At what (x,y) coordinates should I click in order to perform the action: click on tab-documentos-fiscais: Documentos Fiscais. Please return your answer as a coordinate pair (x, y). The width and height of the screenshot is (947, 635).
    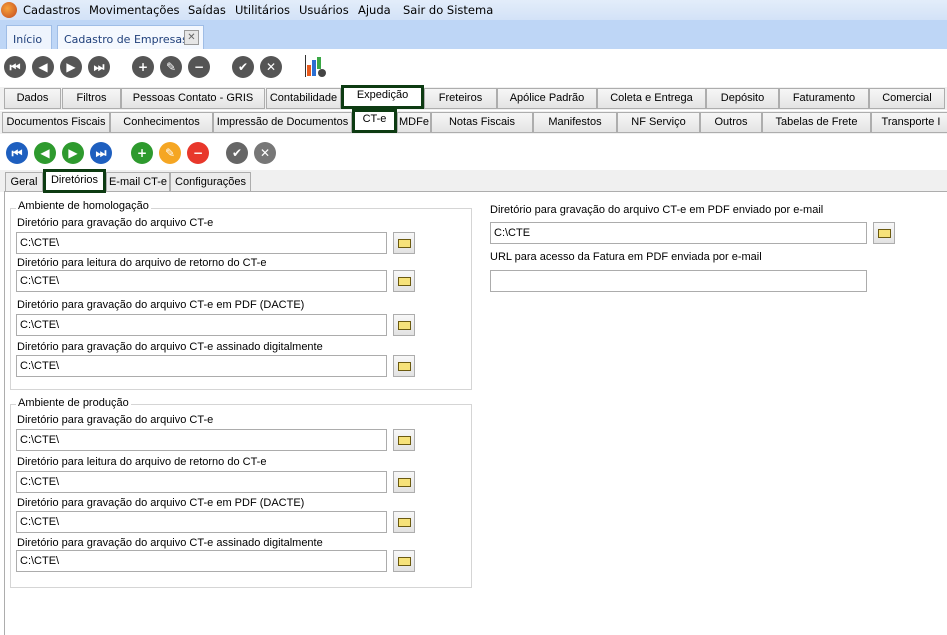
    Looking at the image, I should click on (56, 122).